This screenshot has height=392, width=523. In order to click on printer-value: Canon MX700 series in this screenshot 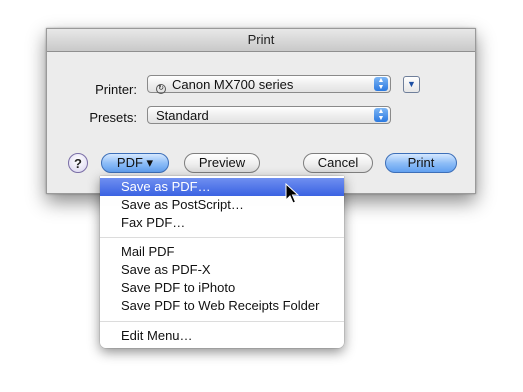, I will do `click(233, 84)`.